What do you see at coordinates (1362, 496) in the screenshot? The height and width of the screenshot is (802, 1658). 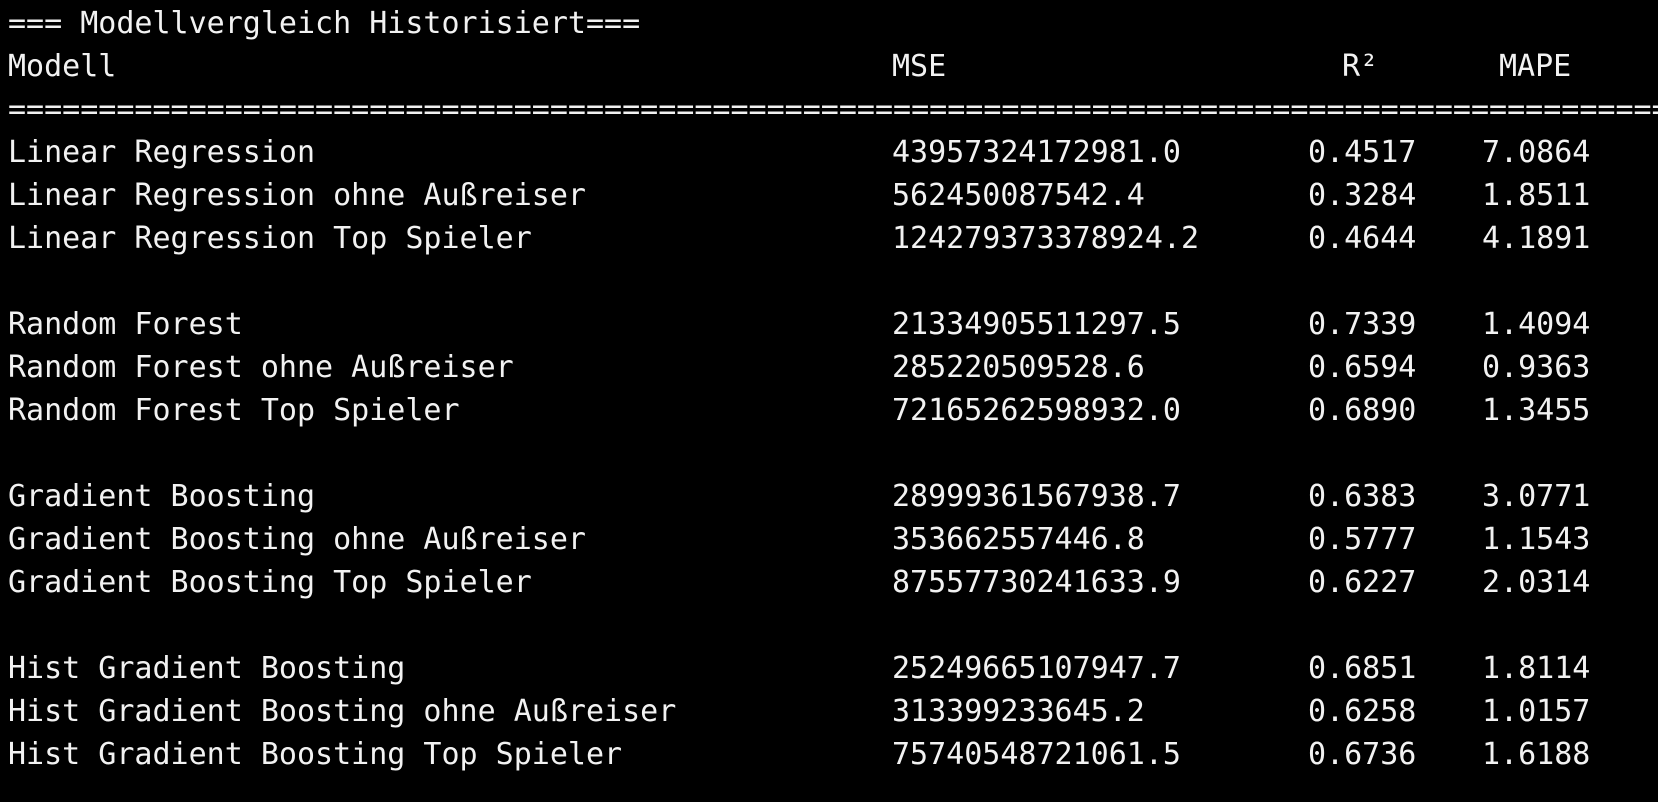 I see `row-r2: 0.6383` at bounding box center [1362, 496].